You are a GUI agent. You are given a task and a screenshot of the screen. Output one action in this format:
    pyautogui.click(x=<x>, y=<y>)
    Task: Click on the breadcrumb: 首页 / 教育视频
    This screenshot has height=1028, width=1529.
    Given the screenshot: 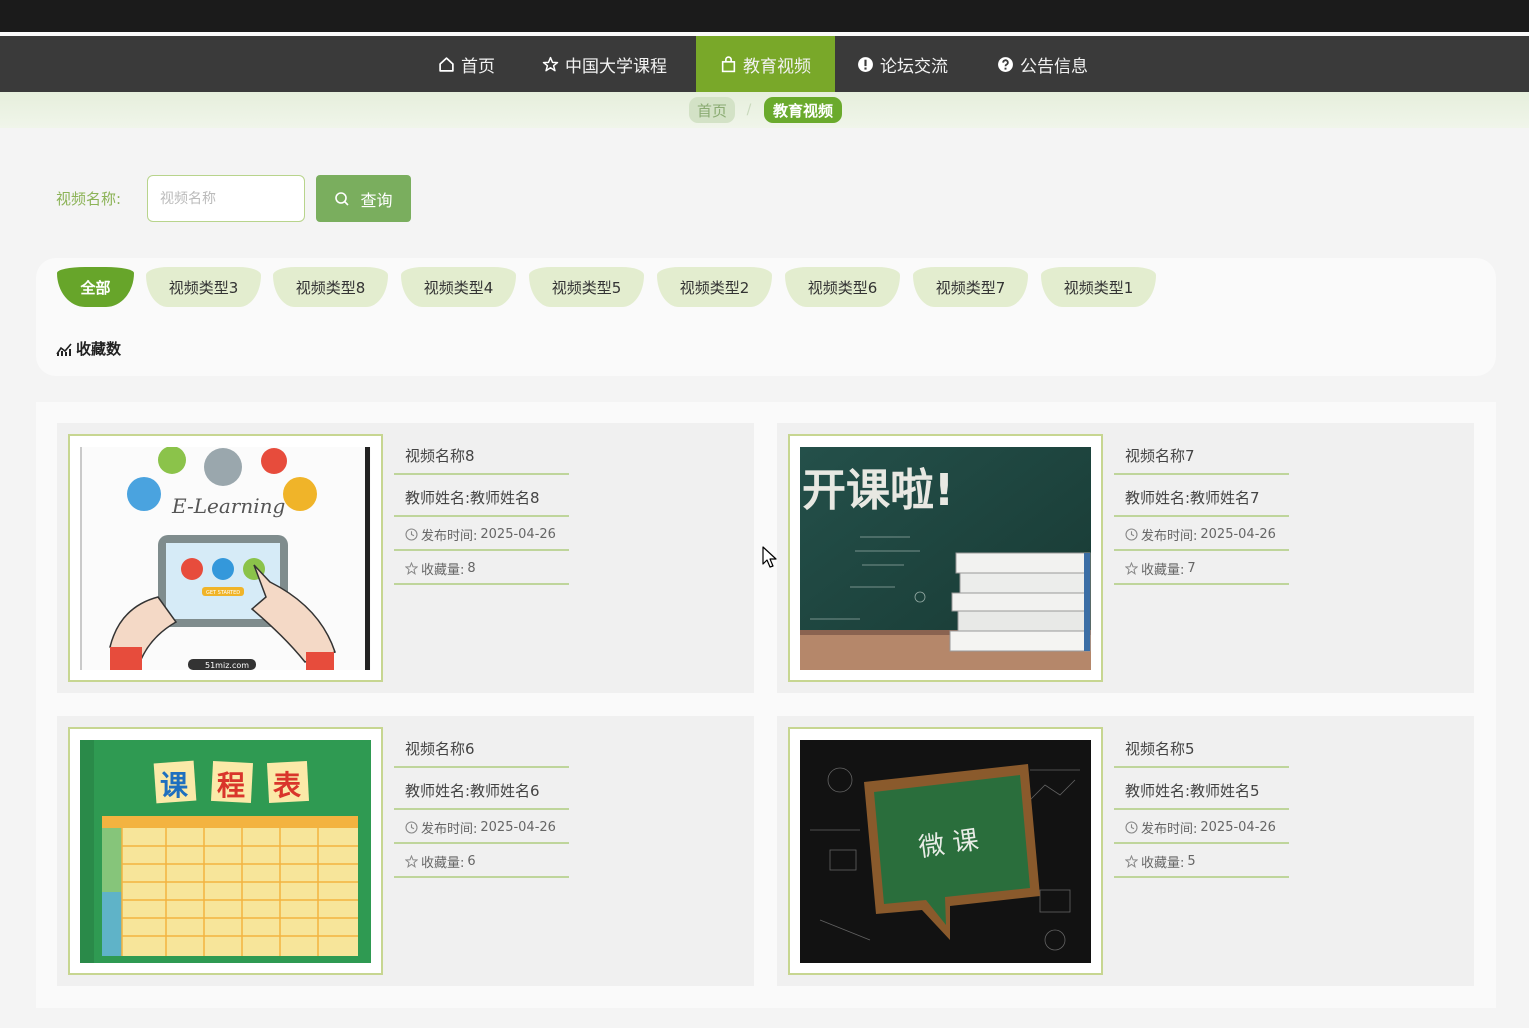 What is the action you would take?
    pyautogui.click(x=764, y=110)
    